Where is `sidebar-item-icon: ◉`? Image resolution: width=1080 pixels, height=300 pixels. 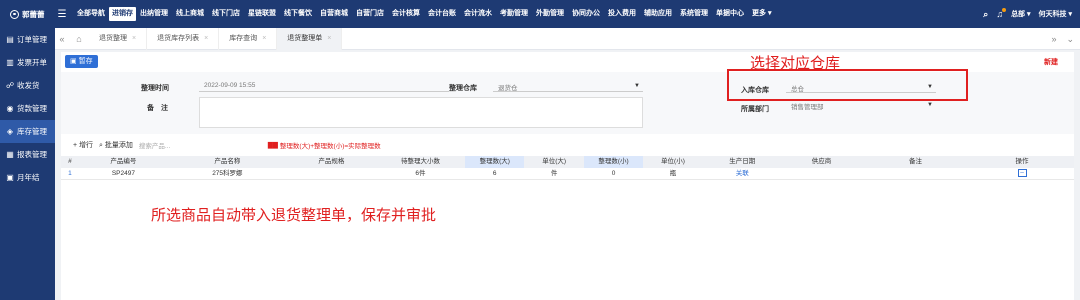 sidebar-item-icon: ◉ is located at coordinates (10, 108).